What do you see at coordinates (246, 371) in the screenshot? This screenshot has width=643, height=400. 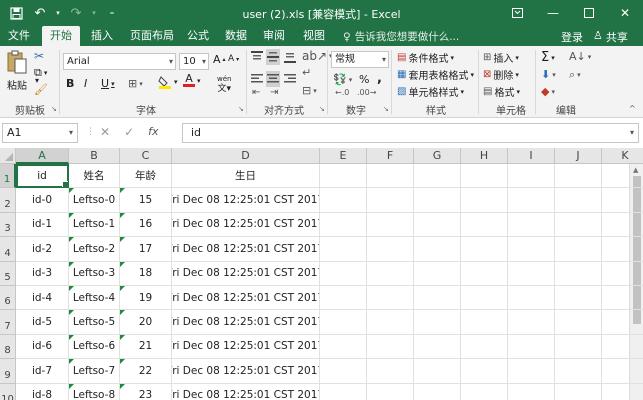 I see `cell-d9: Fri Dec 08 12:25:01 CST 2017` at bounding box center [246, 371].